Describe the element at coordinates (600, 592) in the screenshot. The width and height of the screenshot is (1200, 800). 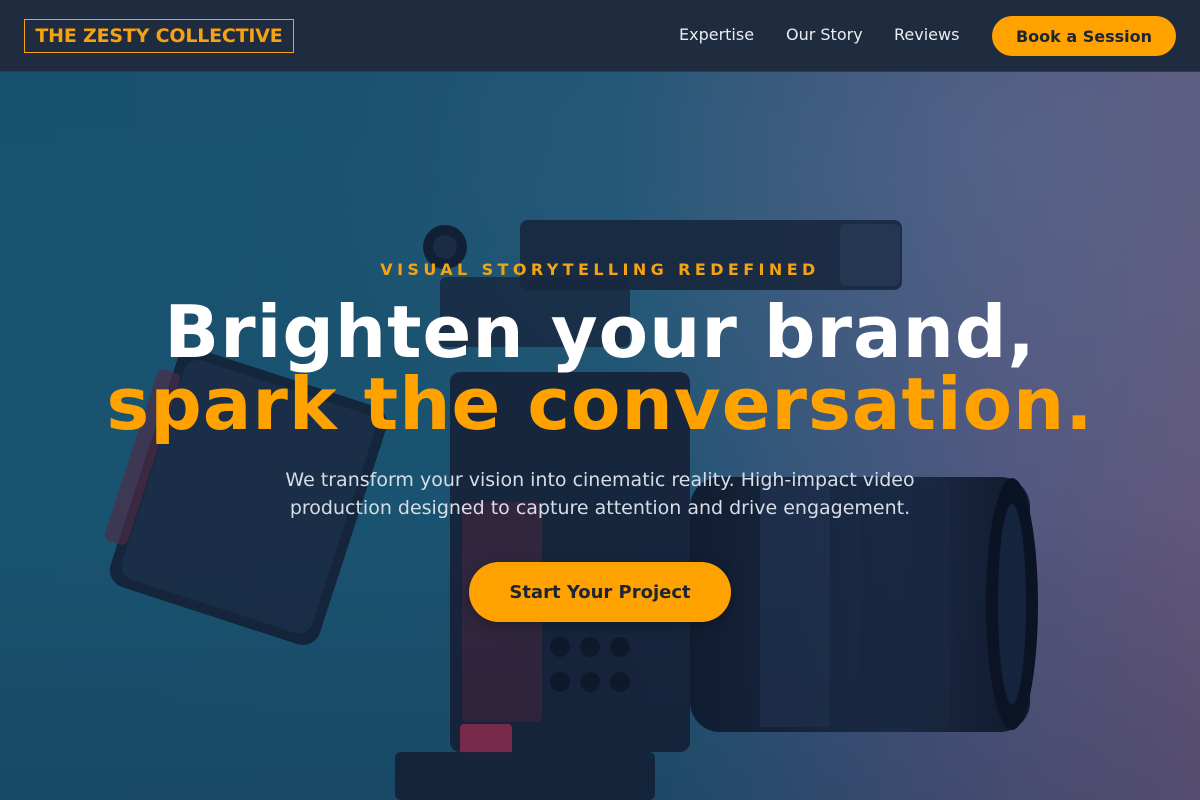
I see `start-project-button: Start Your Project` at that location.